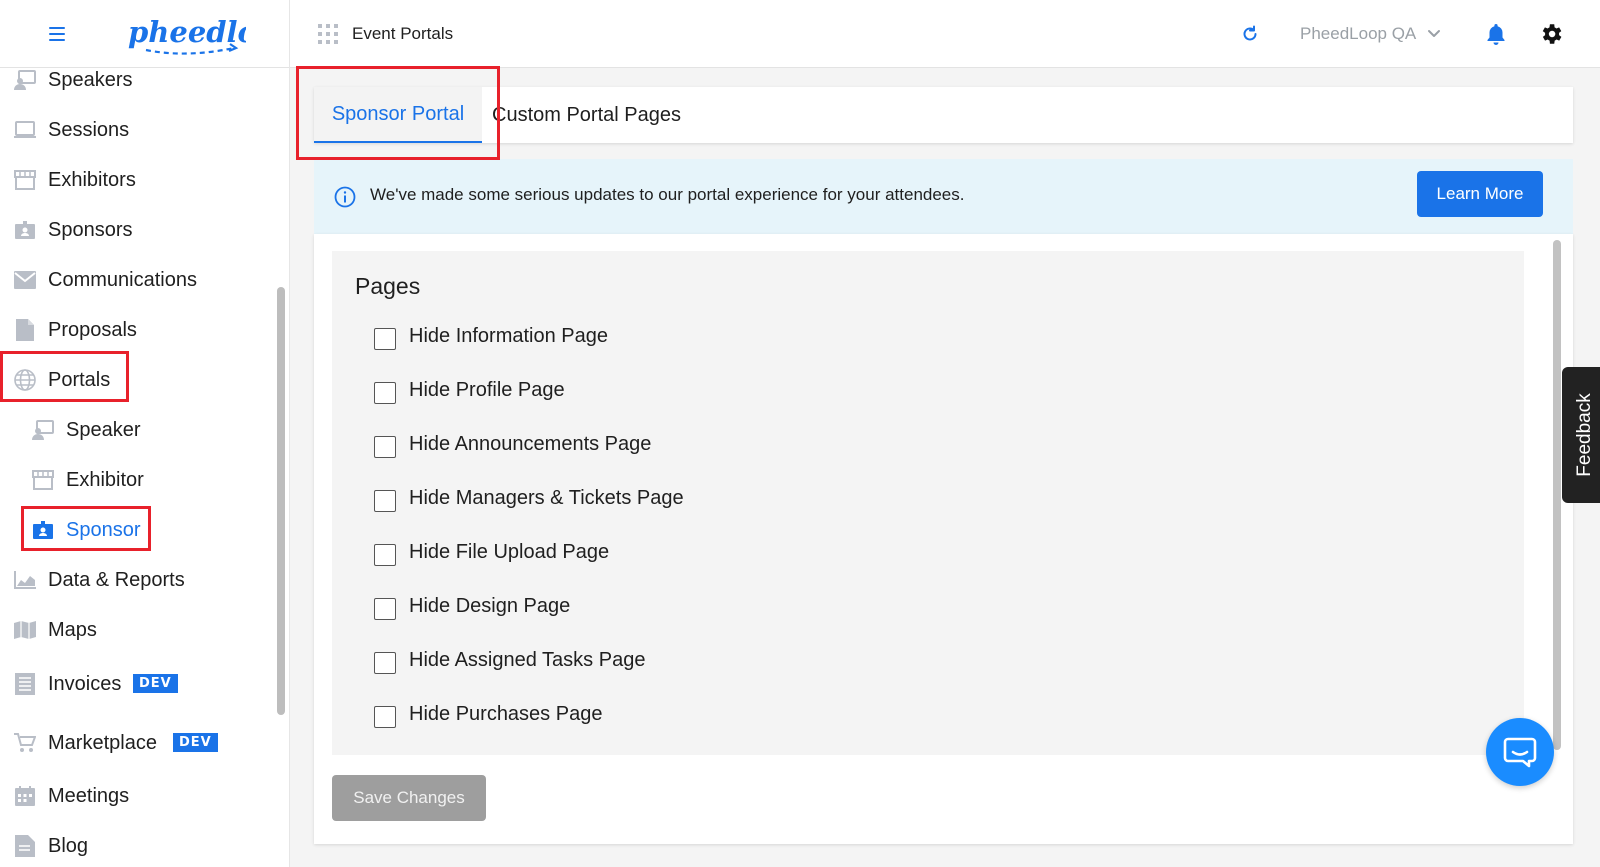 Image resolution: width=1600 pixels, height=867 pixels. Describe the element at coordinates (945, 34) in the screenshot. I see `top-bar: Event Portals PheedLoop QA` at that location.